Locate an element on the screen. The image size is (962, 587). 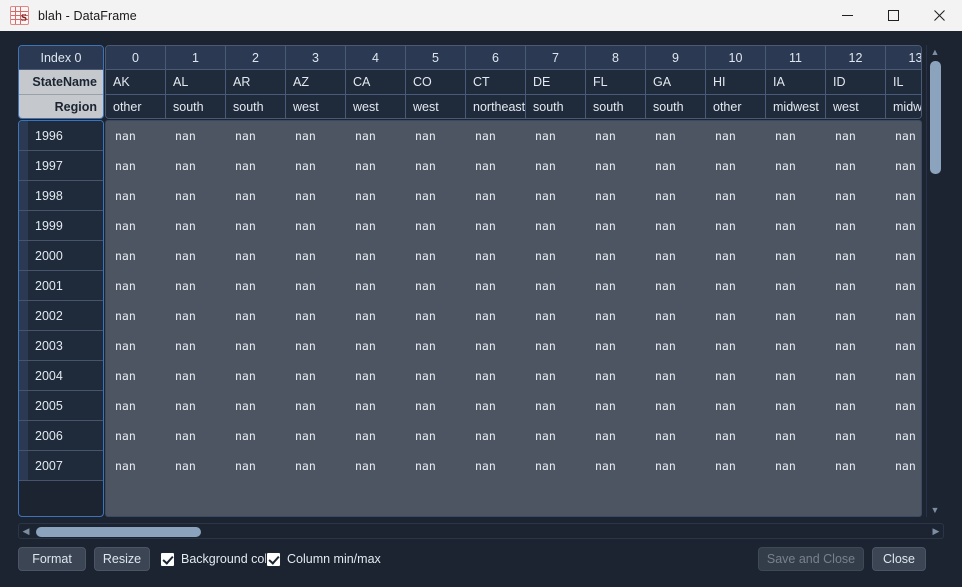
column-statename-cell: DE is located at coordinates (556, 82).